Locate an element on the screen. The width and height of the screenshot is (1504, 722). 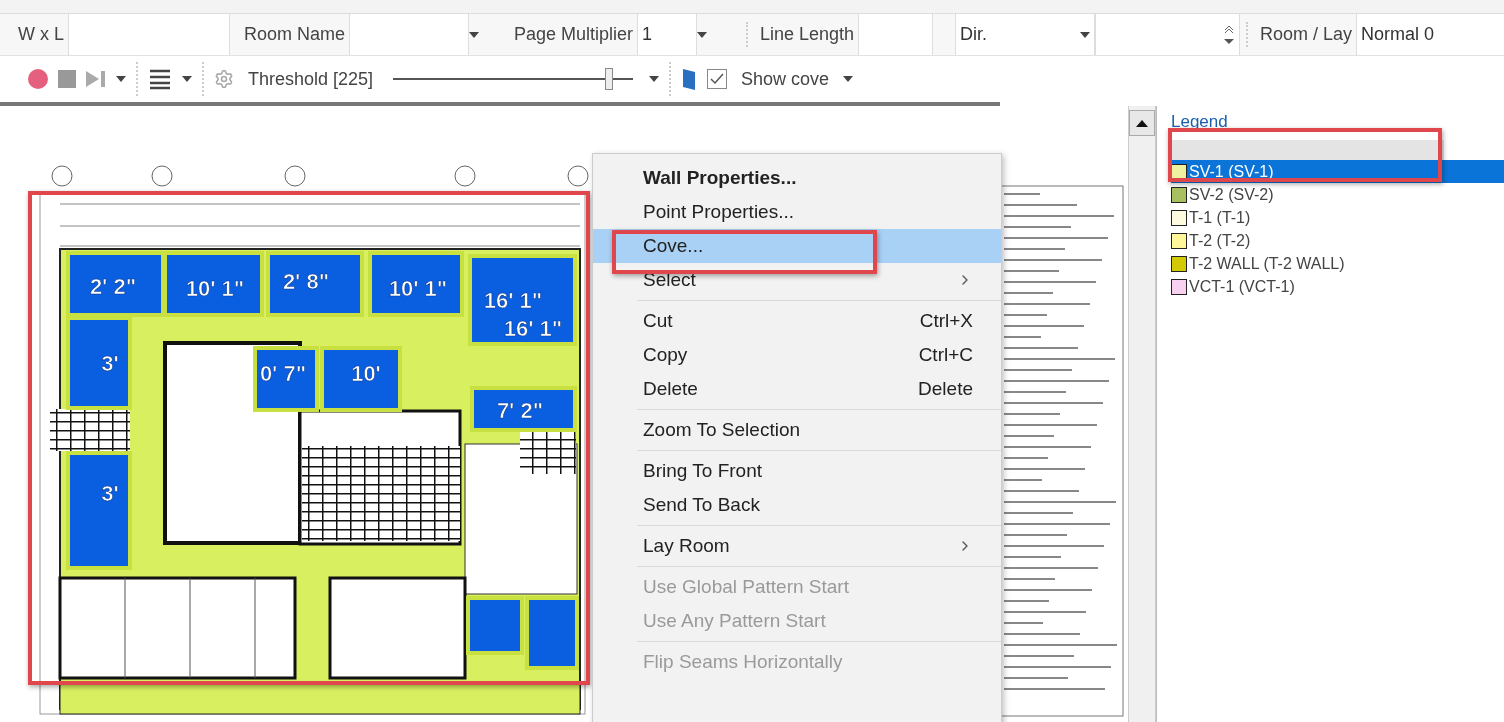
room-dimension: 10' is located at coordinates (366, 373).